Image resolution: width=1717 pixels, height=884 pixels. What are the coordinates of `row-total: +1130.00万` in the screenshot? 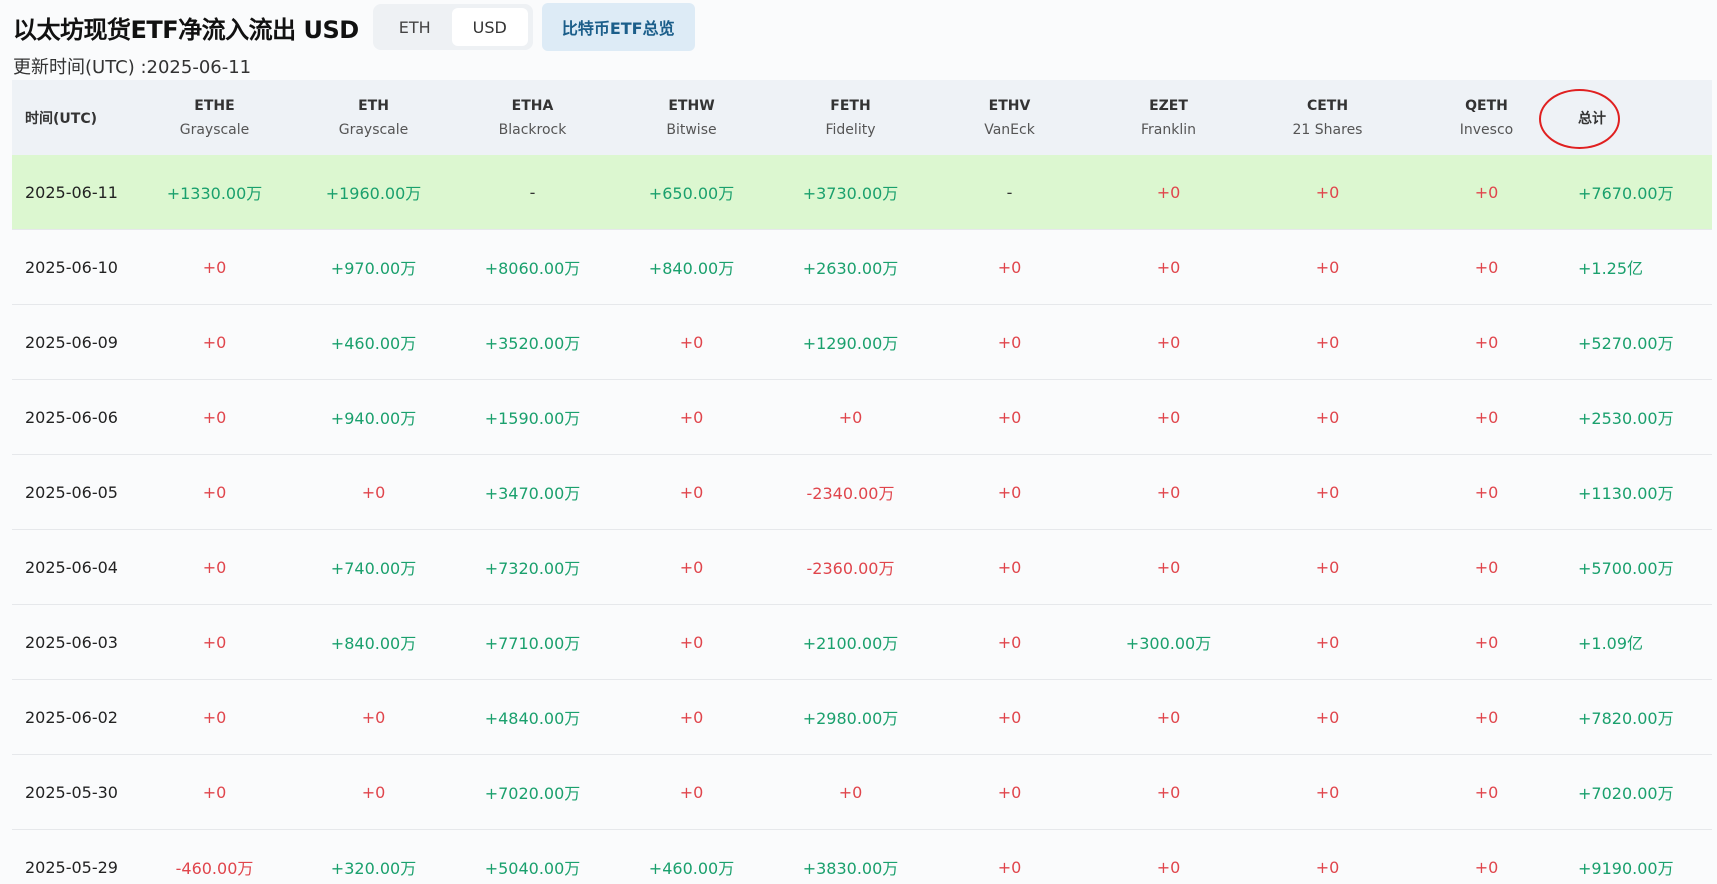 It's located at (1626, 493).